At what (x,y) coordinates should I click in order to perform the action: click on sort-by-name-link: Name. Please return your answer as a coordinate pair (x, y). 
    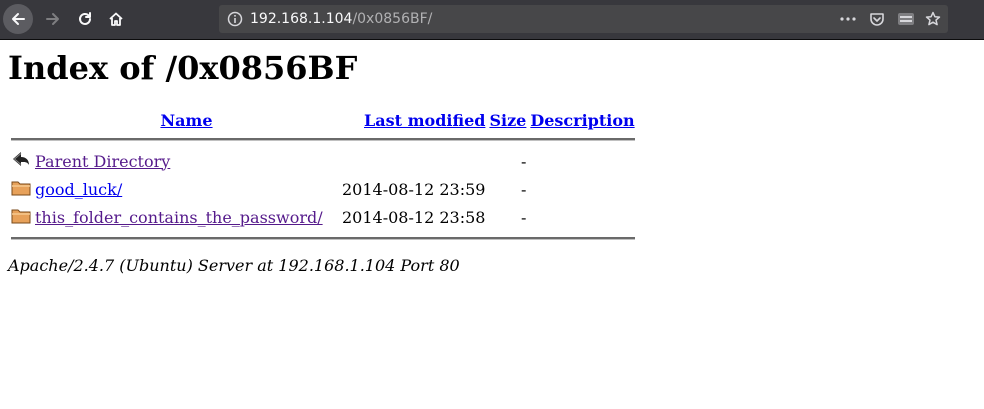
    Looking at the image, I should click on (186, 120).